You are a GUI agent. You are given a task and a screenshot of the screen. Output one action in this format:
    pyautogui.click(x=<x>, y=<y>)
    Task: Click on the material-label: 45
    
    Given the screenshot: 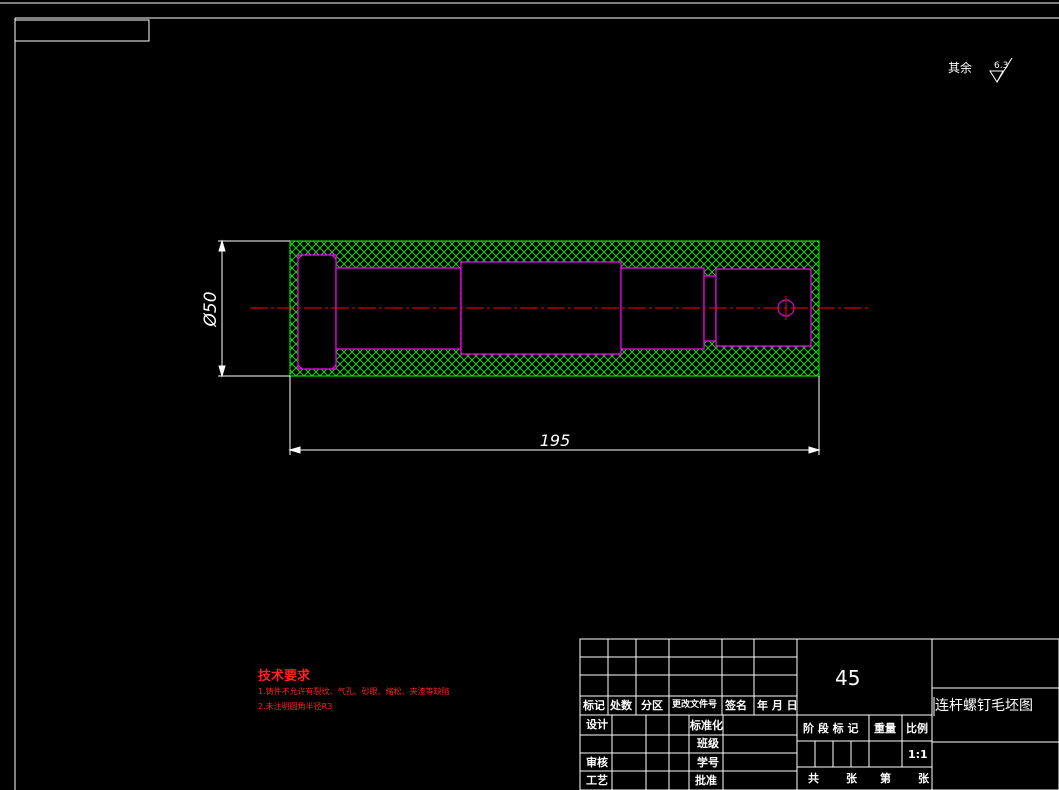 What is the action you would take?
    pyautogui.click(x=848, y=678)
    